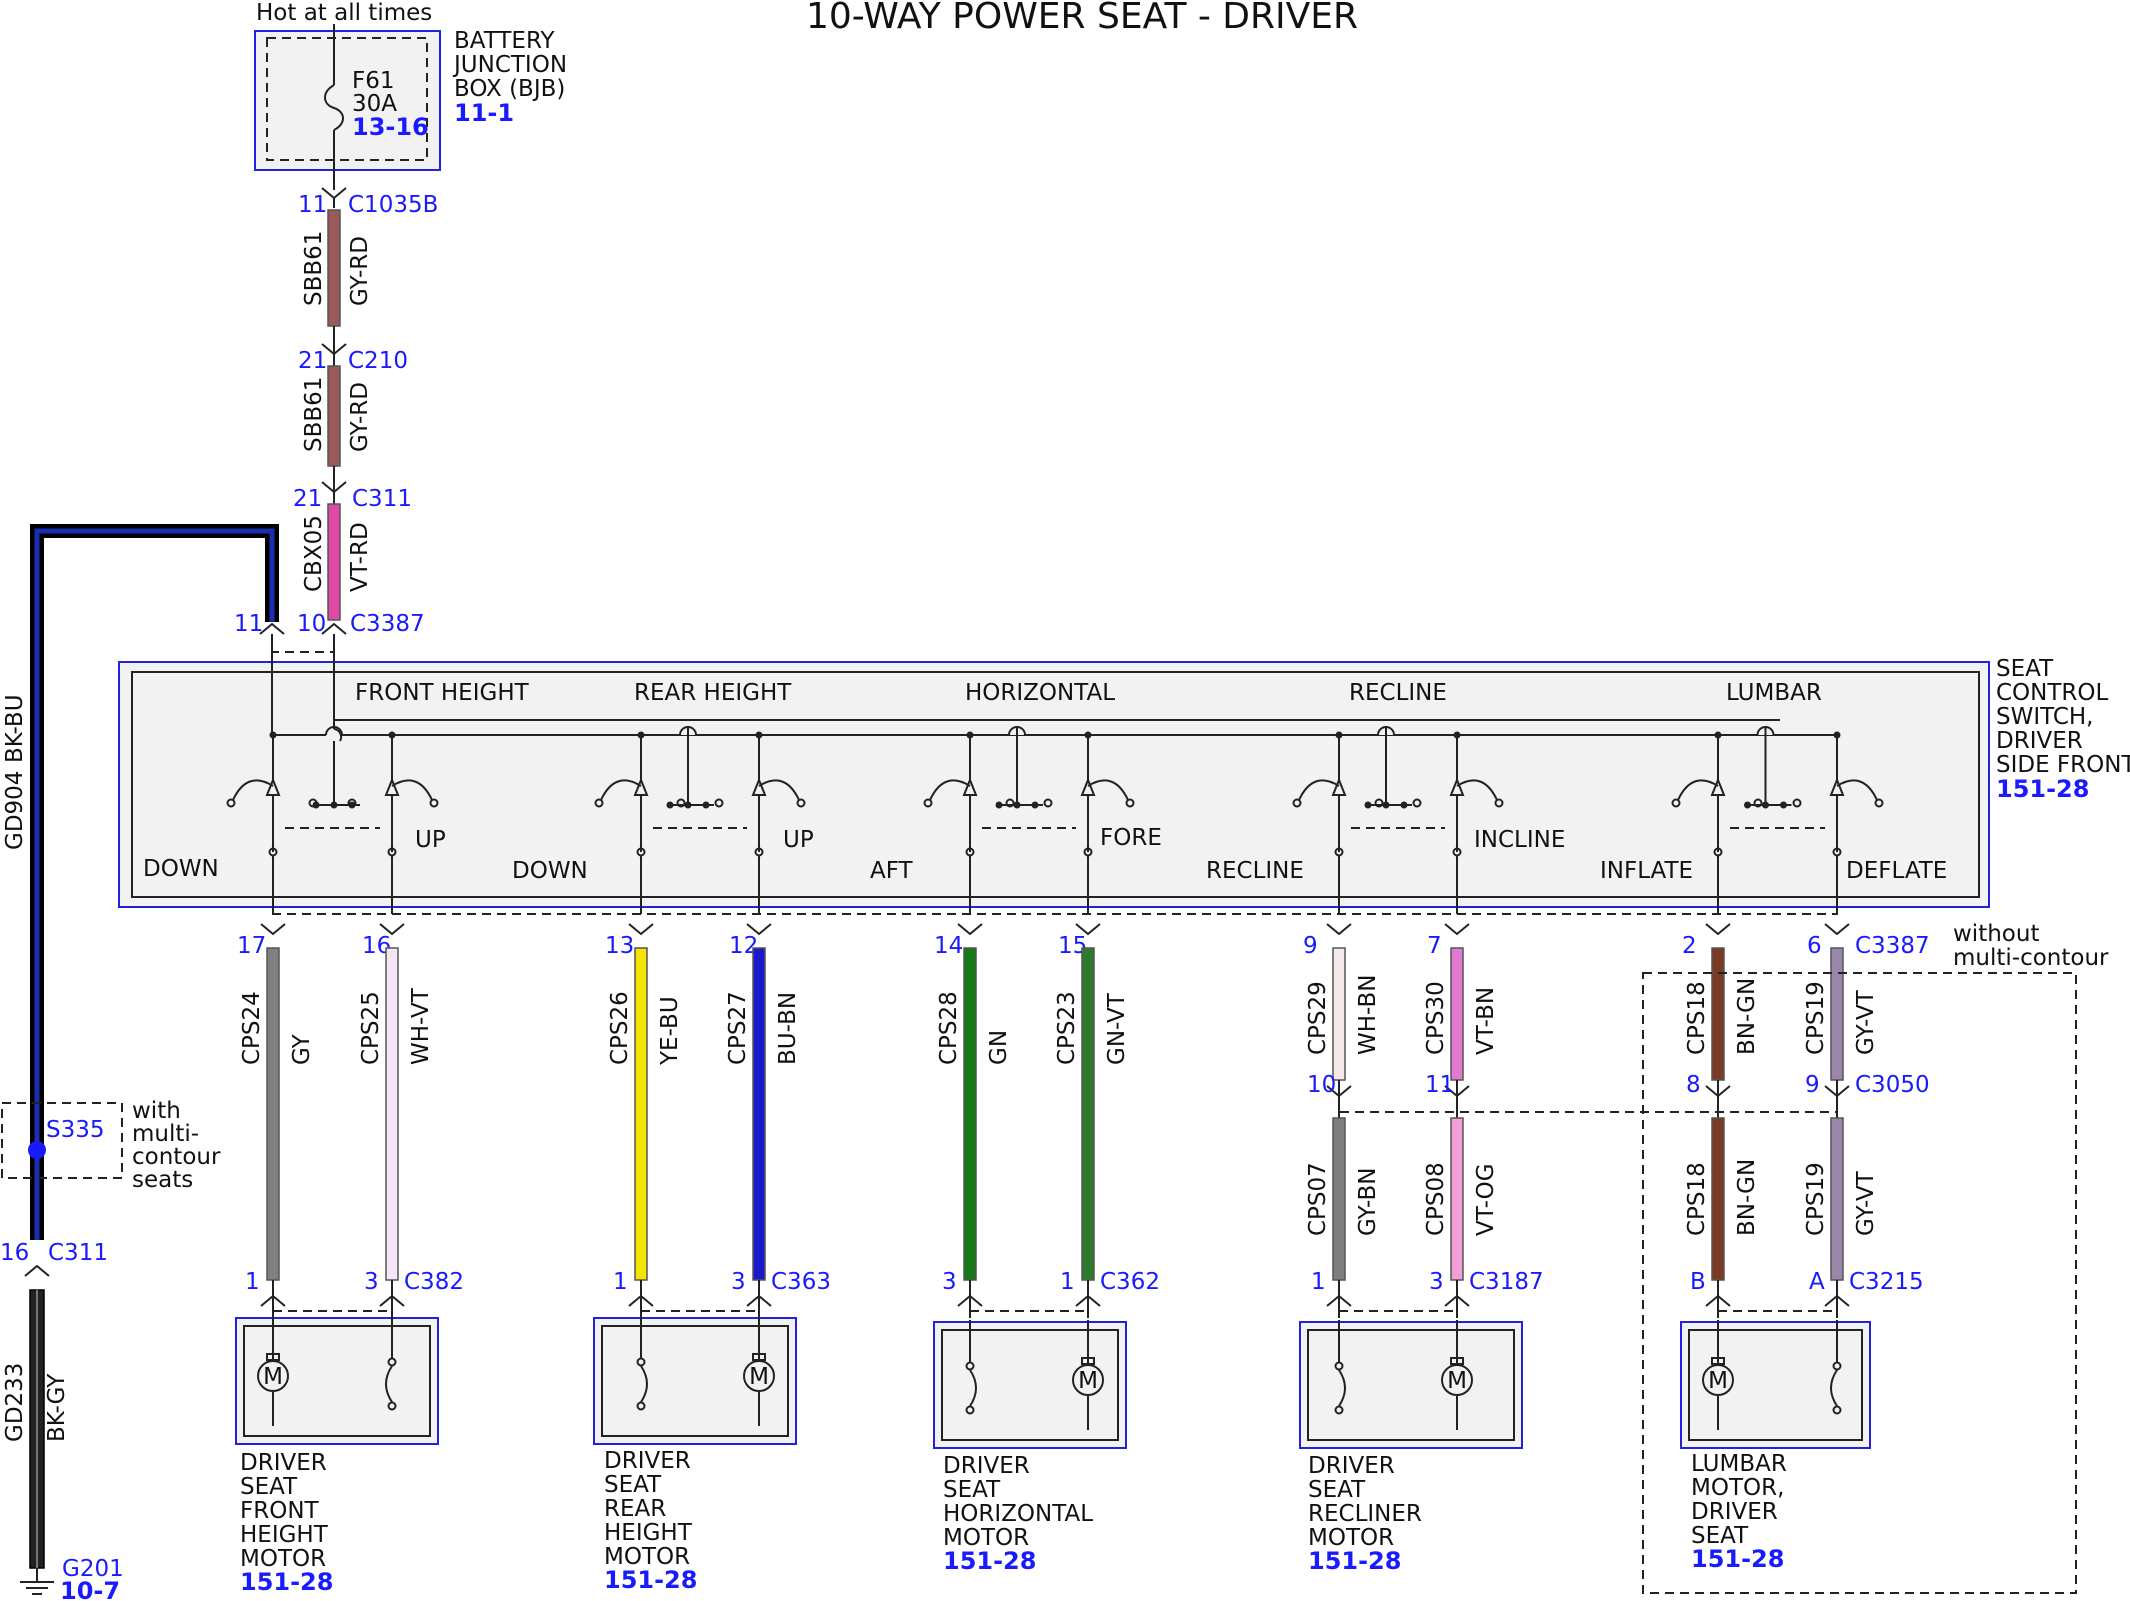 This screenshot has height=1601, width=2130. I want to click on inline-pin-10: 10, so click(1321, 1085).